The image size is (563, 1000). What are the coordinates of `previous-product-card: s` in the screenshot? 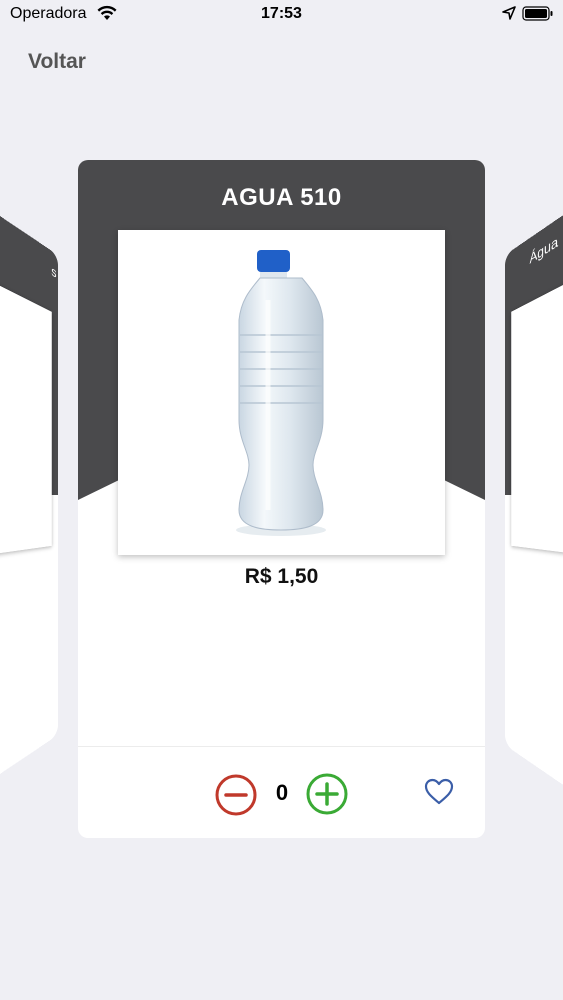 It's located at (29, 495).